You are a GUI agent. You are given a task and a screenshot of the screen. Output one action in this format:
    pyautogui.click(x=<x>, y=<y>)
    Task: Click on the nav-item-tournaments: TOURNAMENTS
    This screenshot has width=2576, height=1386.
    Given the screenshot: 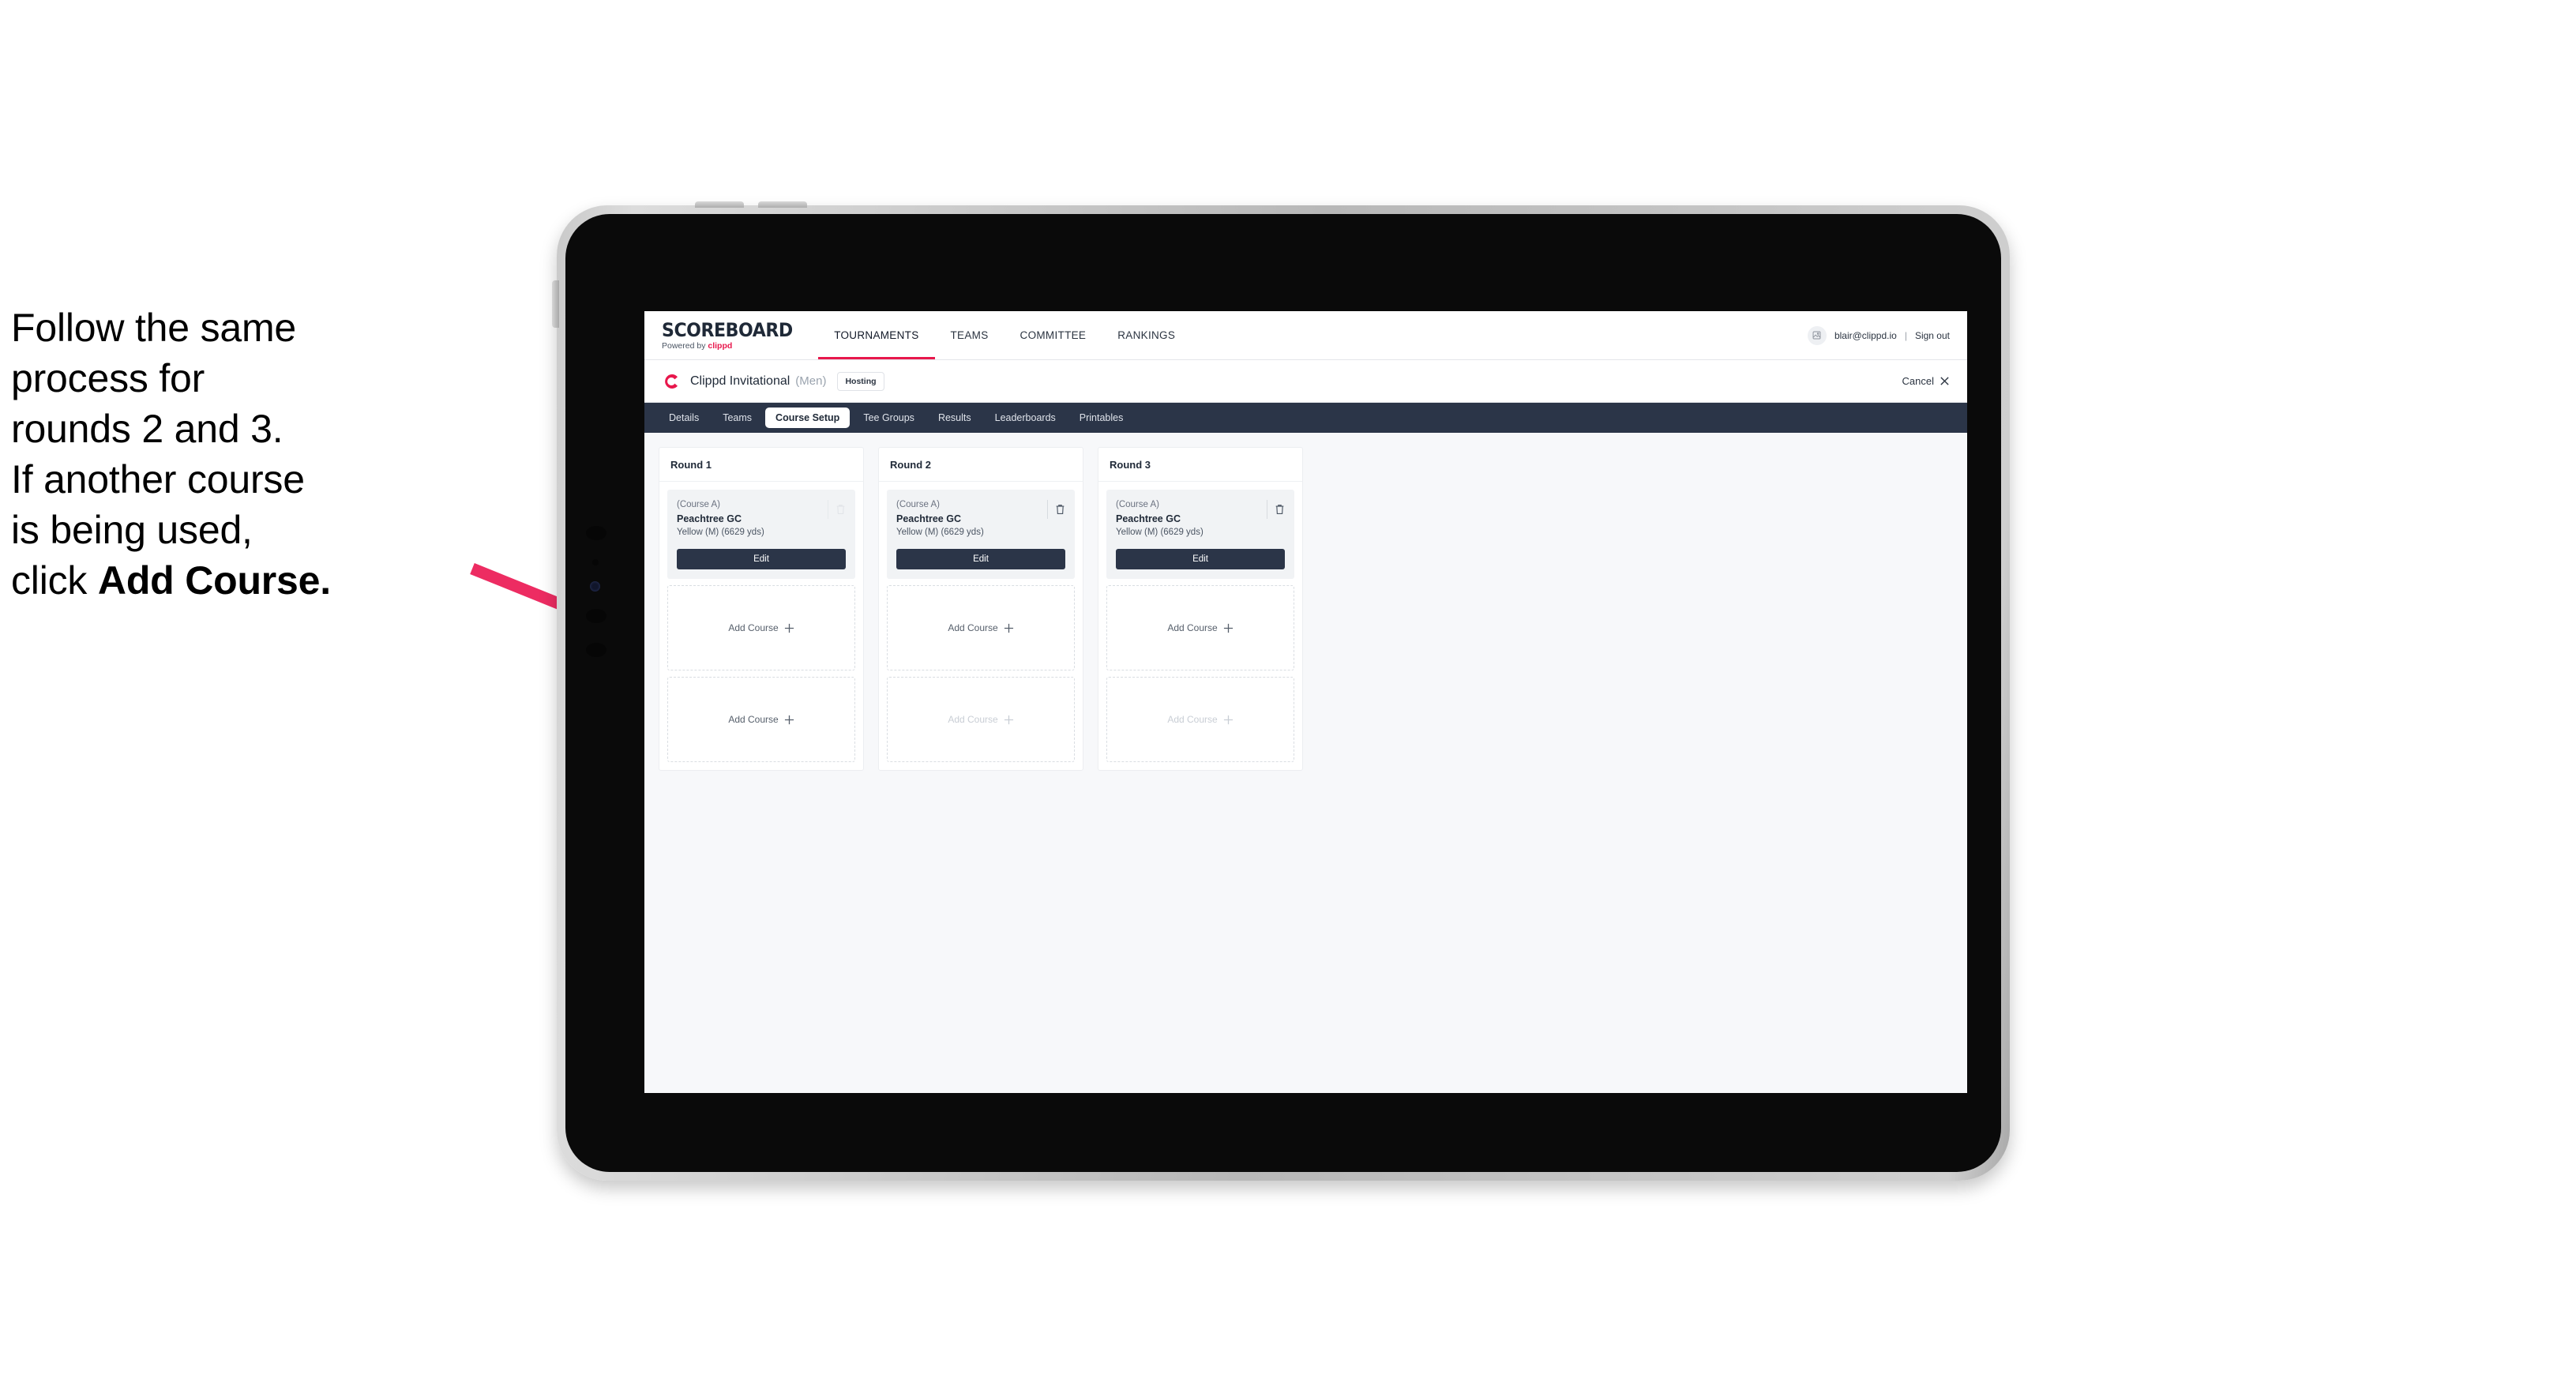 What is the action you would take?
    pyautogui.click(x=876, y=335)
    